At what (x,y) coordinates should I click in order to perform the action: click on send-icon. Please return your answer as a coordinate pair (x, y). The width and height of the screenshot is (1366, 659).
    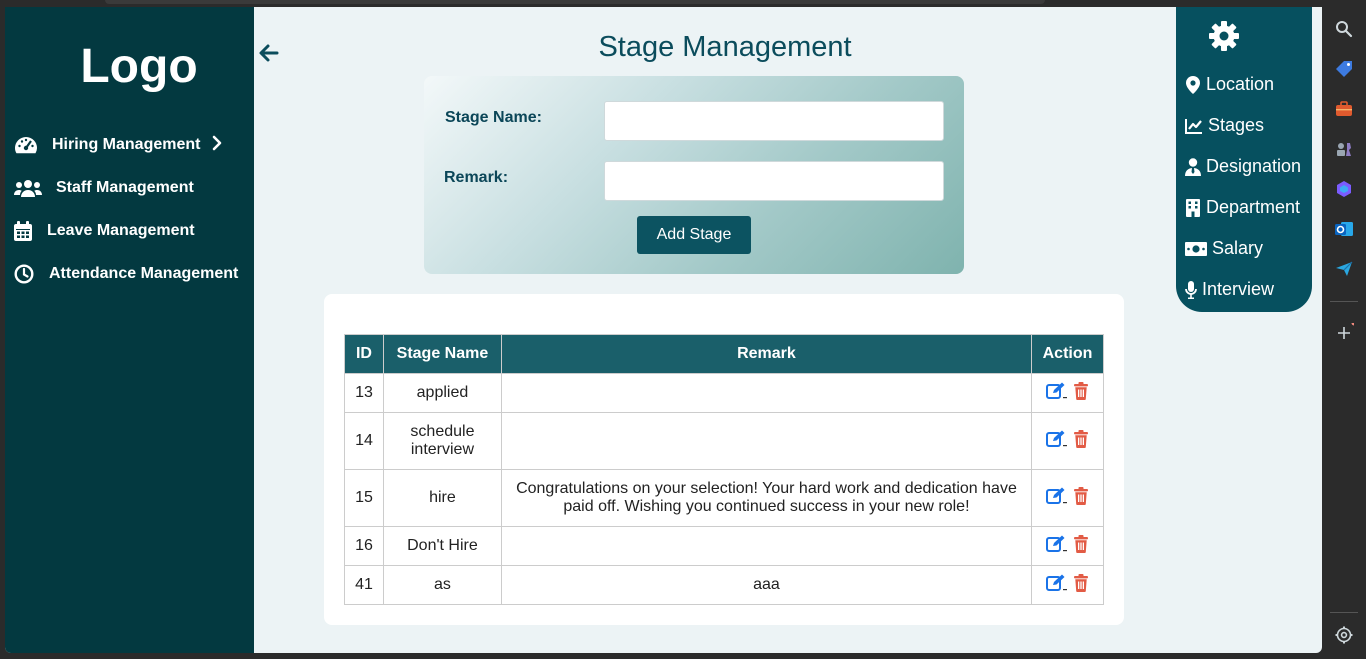
    Looking at the image, I should click on (1344, 269).